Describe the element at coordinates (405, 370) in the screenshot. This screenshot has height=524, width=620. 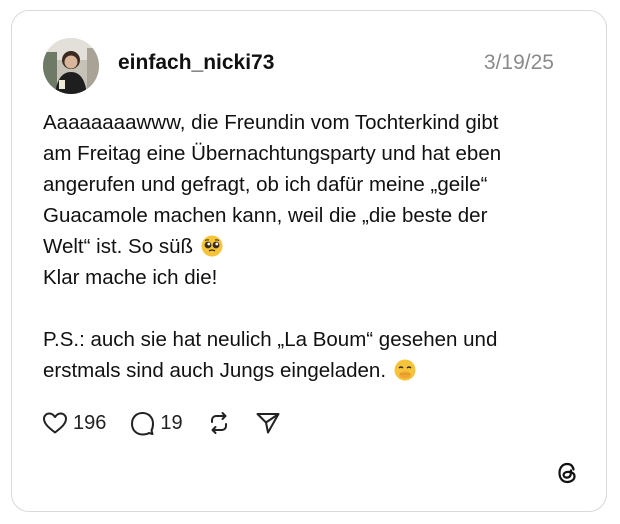
I see `smiling-face-with-hand-over-mouth-emoji` at that location.